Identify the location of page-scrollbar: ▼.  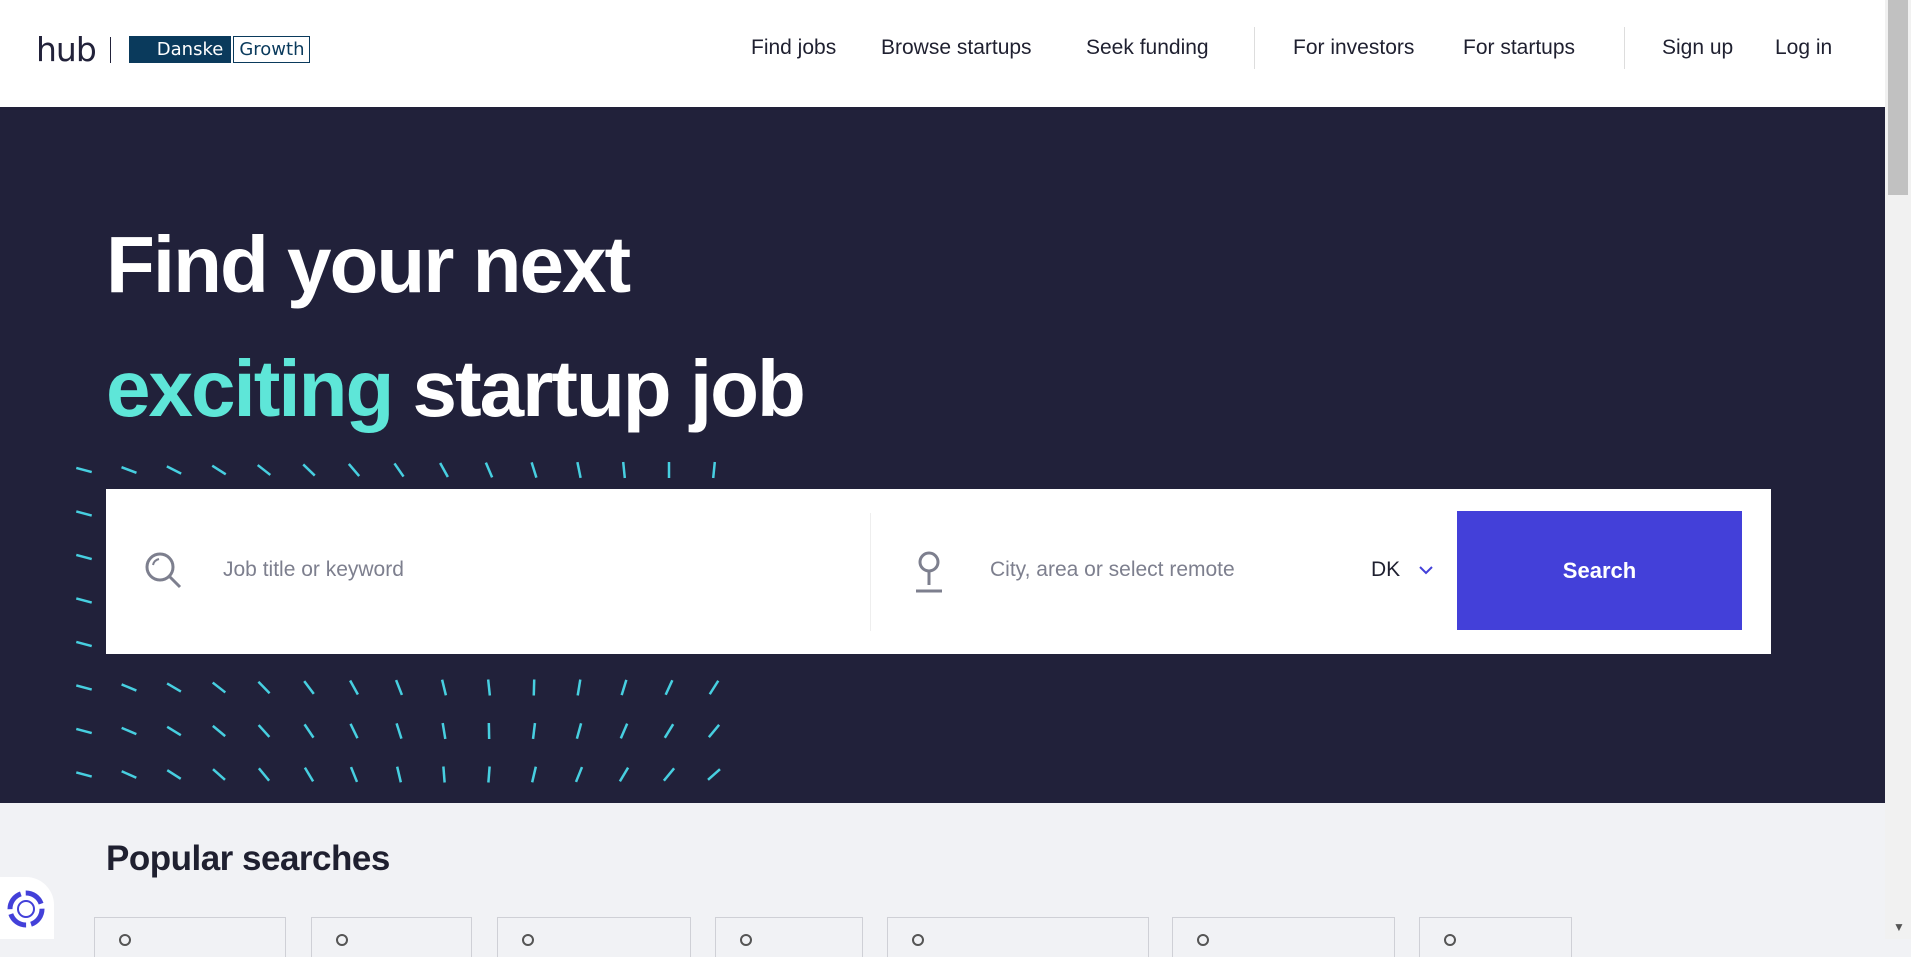
(1898, 469).